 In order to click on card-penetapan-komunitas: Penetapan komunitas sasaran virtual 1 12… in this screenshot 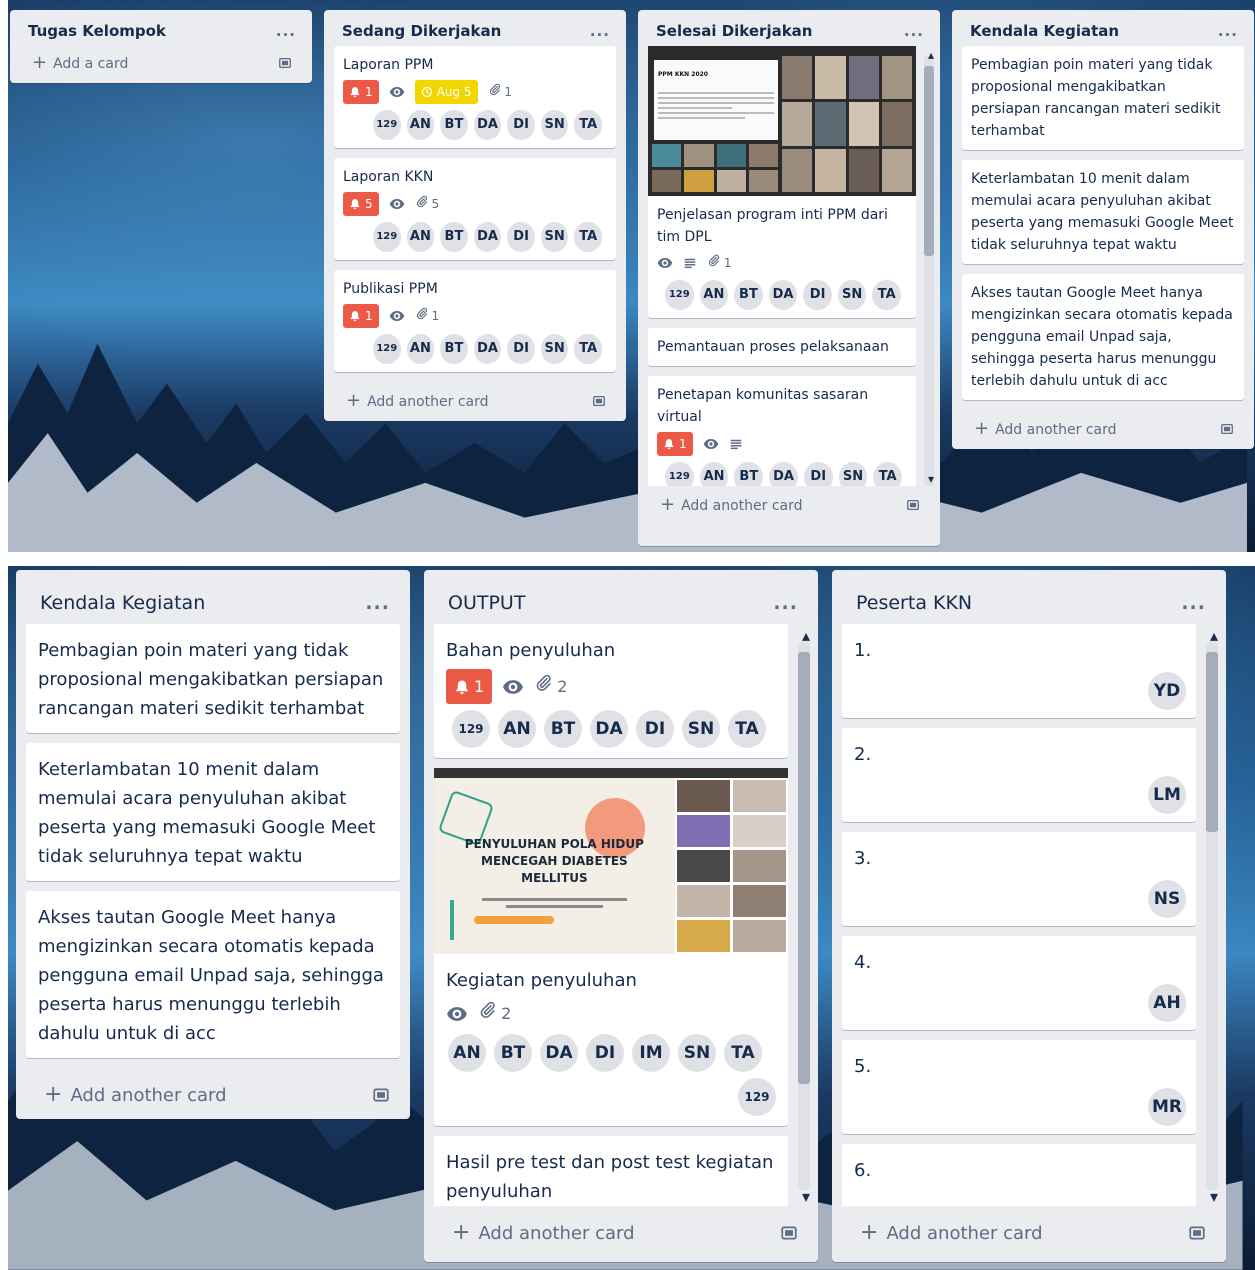, I will do `click(782, 431)`.